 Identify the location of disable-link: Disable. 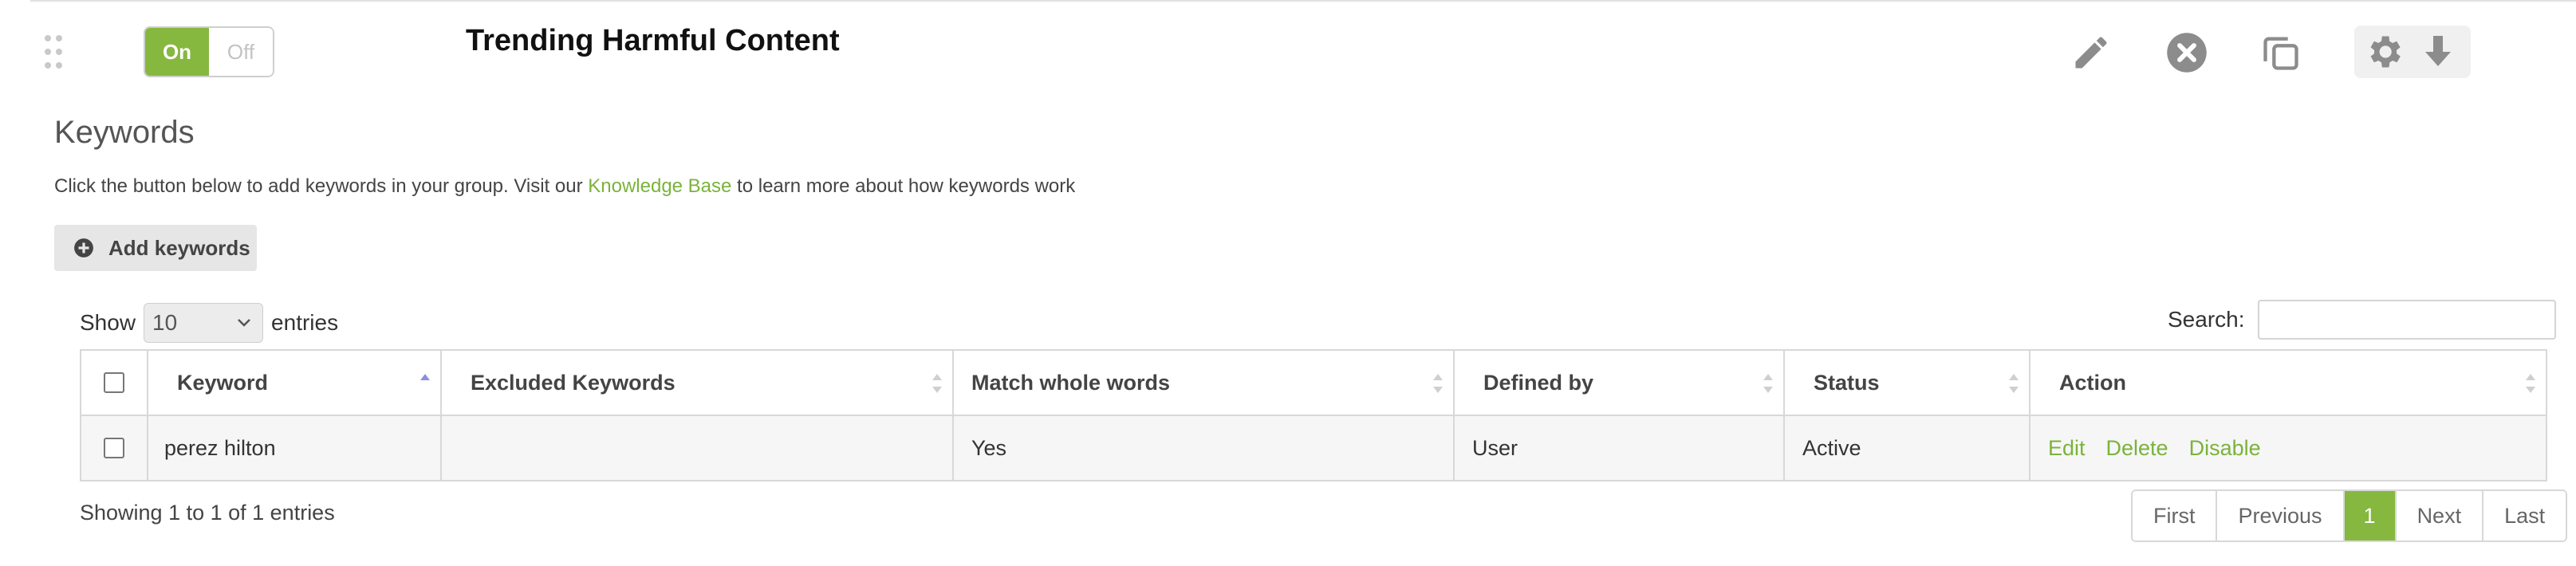
(2225, 449).